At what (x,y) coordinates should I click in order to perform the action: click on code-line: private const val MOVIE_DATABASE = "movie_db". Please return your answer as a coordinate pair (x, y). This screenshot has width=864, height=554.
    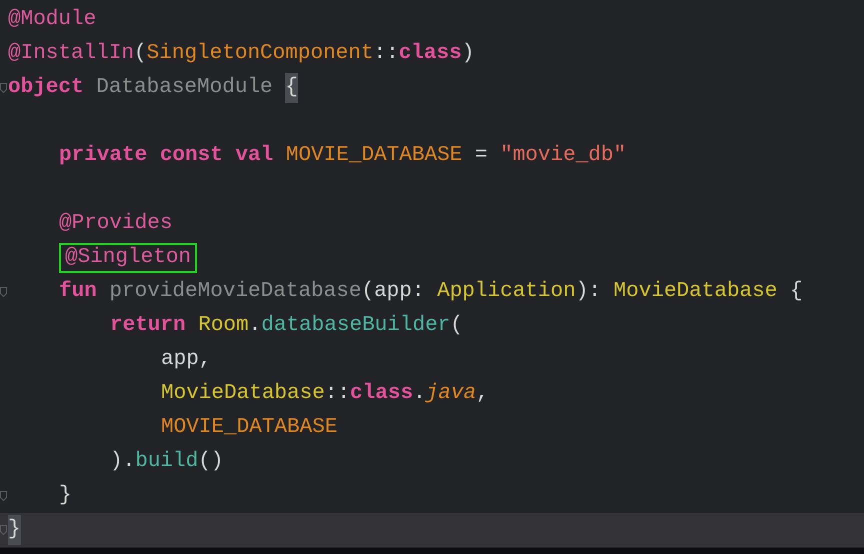
    Looking at the image, I should click on (342, 156).